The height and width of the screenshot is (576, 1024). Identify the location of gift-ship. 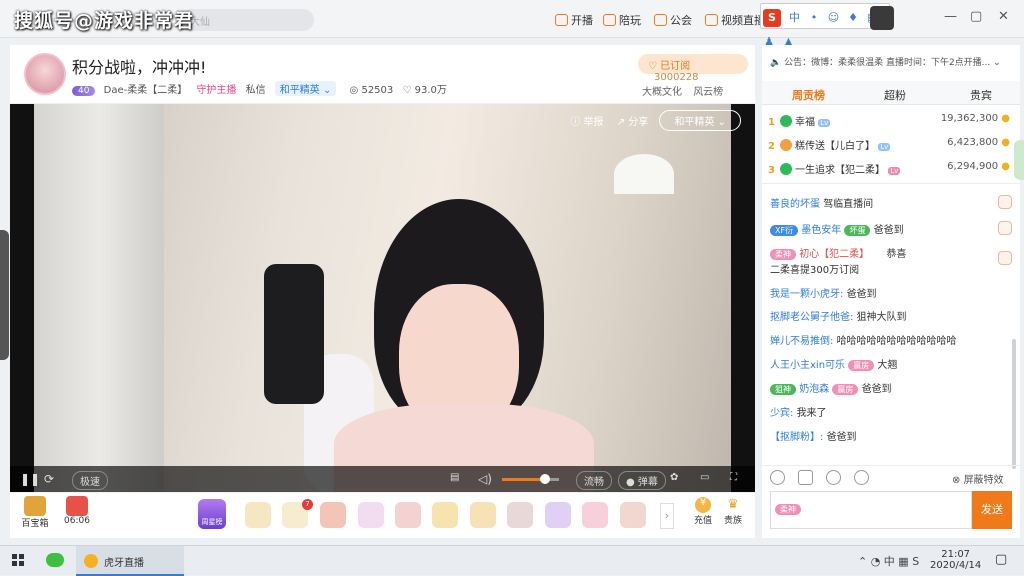
(483, 515).